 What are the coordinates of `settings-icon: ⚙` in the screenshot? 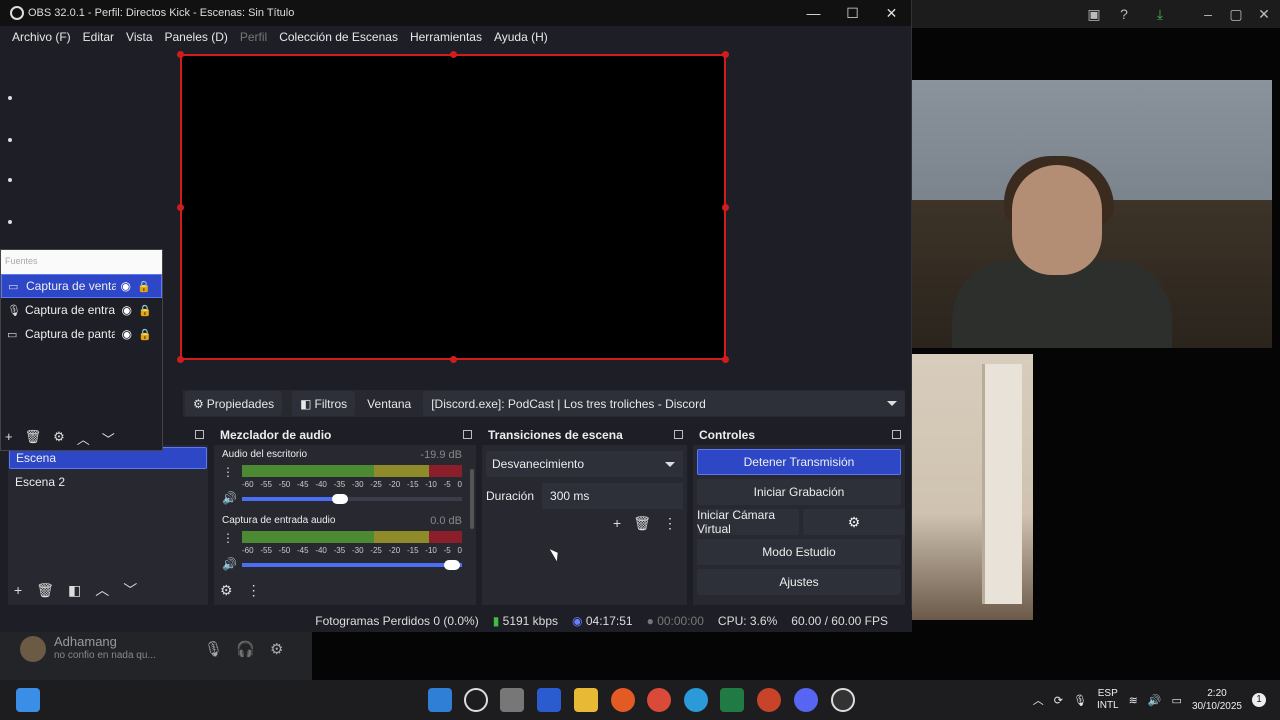 It's located at (226, 590).